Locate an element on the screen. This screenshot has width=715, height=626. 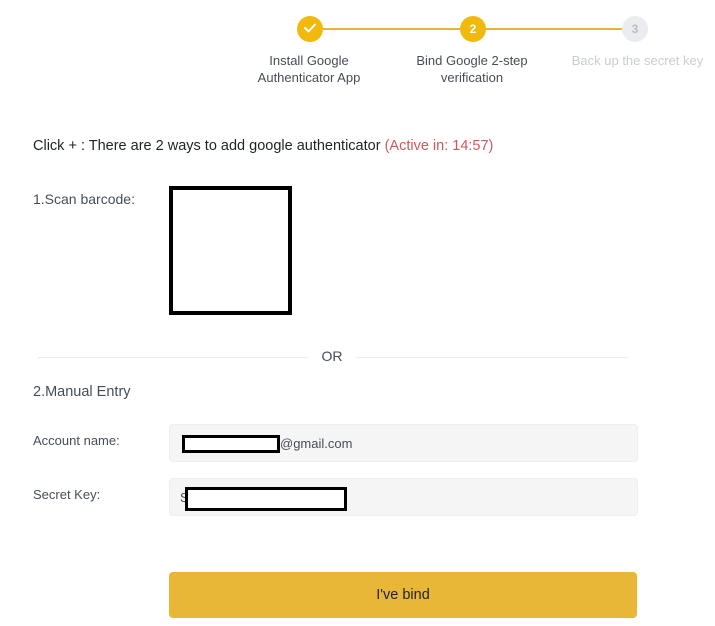
step-2-label-line2: verification is located at coordinates (472, 77).